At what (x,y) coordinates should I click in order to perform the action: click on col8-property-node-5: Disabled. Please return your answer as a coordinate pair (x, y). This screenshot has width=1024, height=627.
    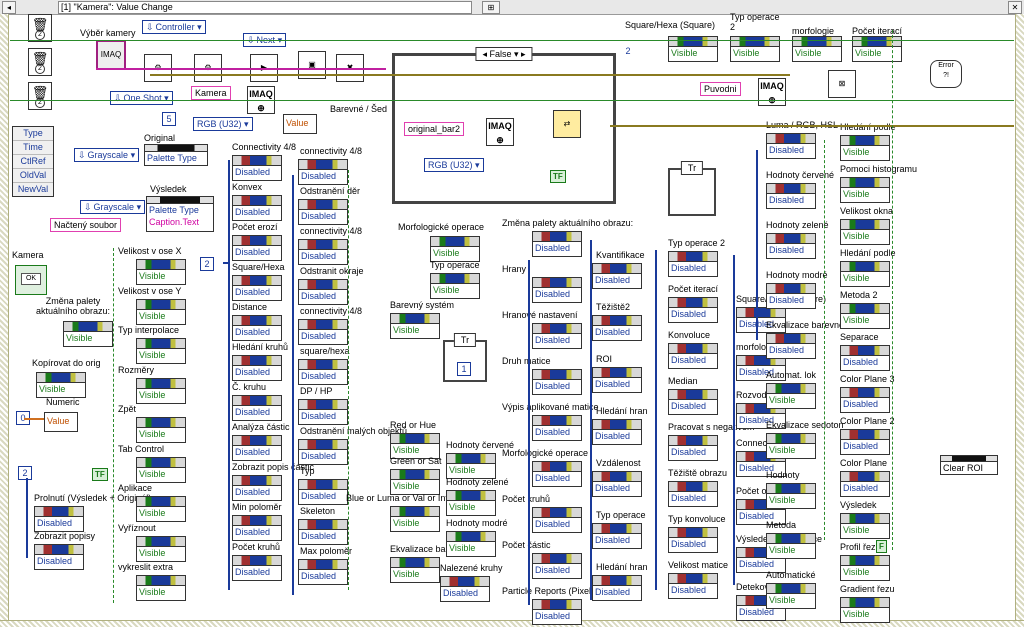
    Looking at the image, I should click on (693, 494).